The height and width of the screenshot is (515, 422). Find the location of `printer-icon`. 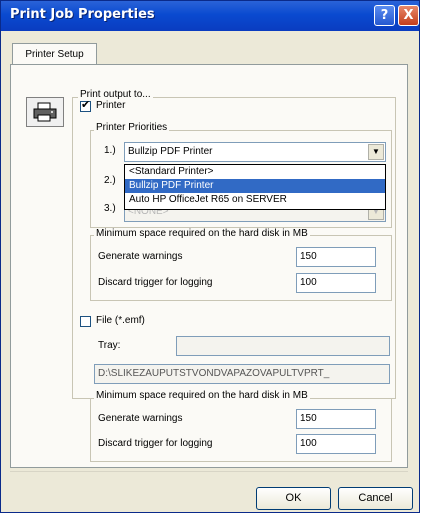

printer-icon is located at coordinates (45, 112).